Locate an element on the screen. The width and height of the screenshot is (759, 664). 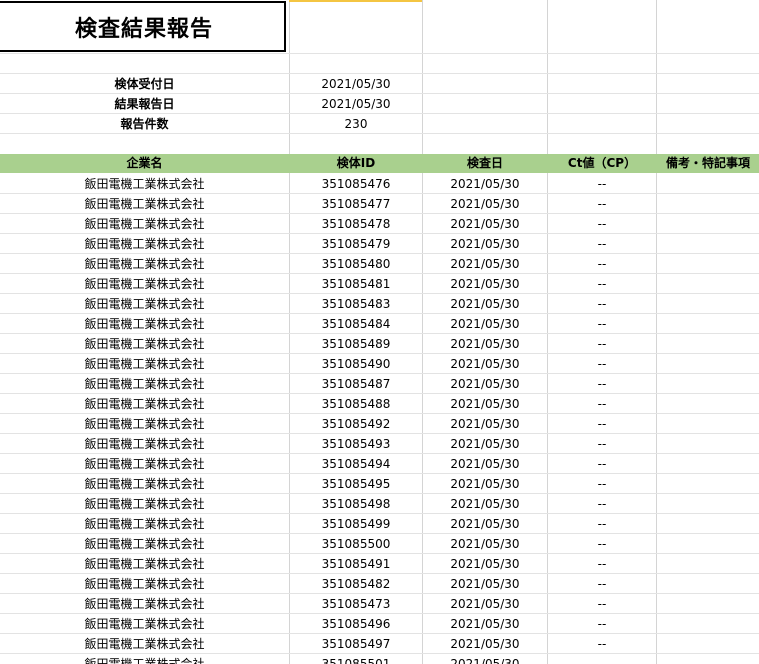
cell-sample-id: 351085490 is located at coordinates (356, 364).